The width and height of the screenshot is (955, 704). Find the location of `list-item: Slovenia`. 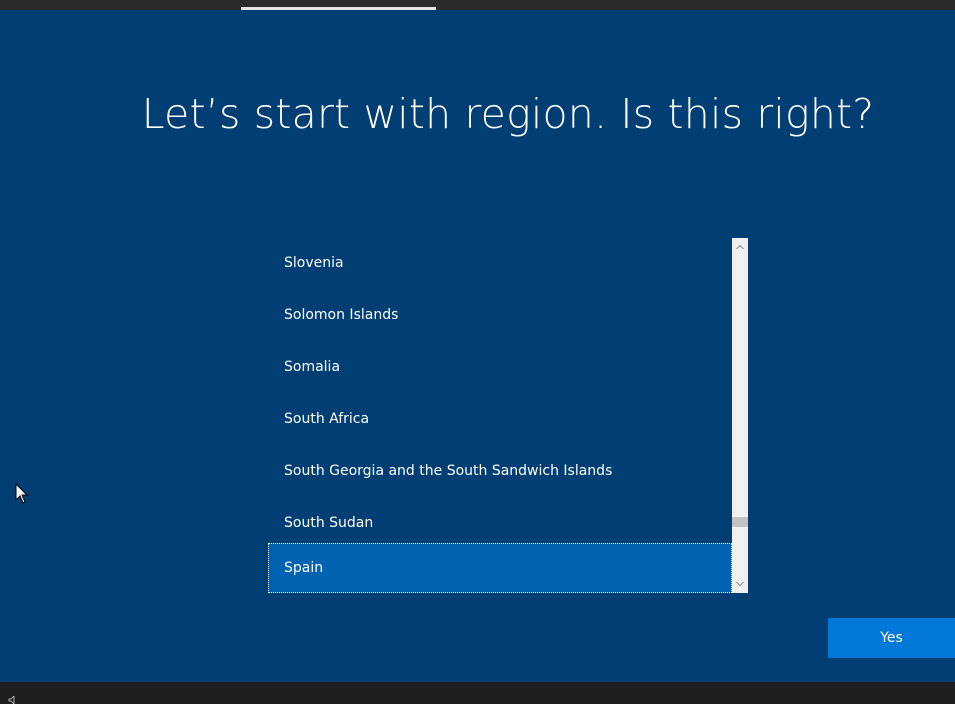

list-item: Slovenia is located at coordinates (500, 263).